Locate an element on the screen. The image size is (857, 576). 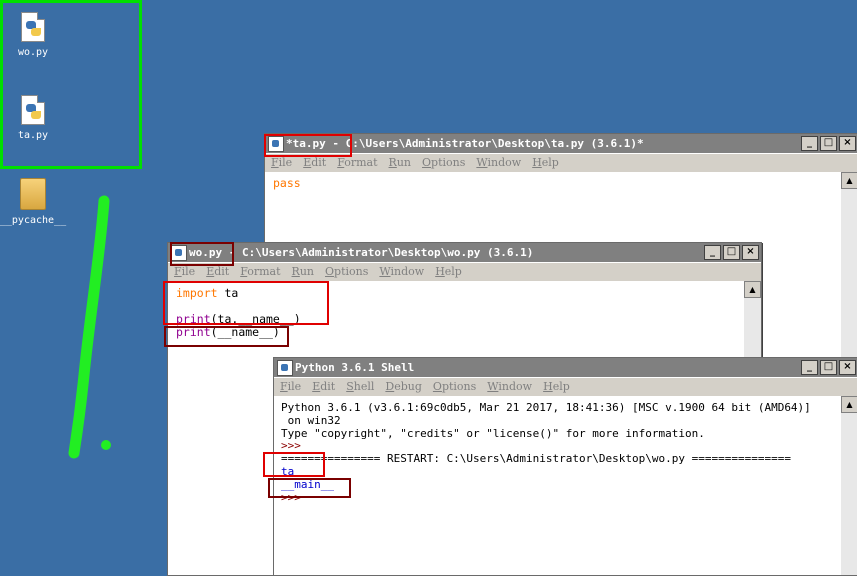
window-title: Python 3.6.1 Shell is located at coordinates (355, 367).